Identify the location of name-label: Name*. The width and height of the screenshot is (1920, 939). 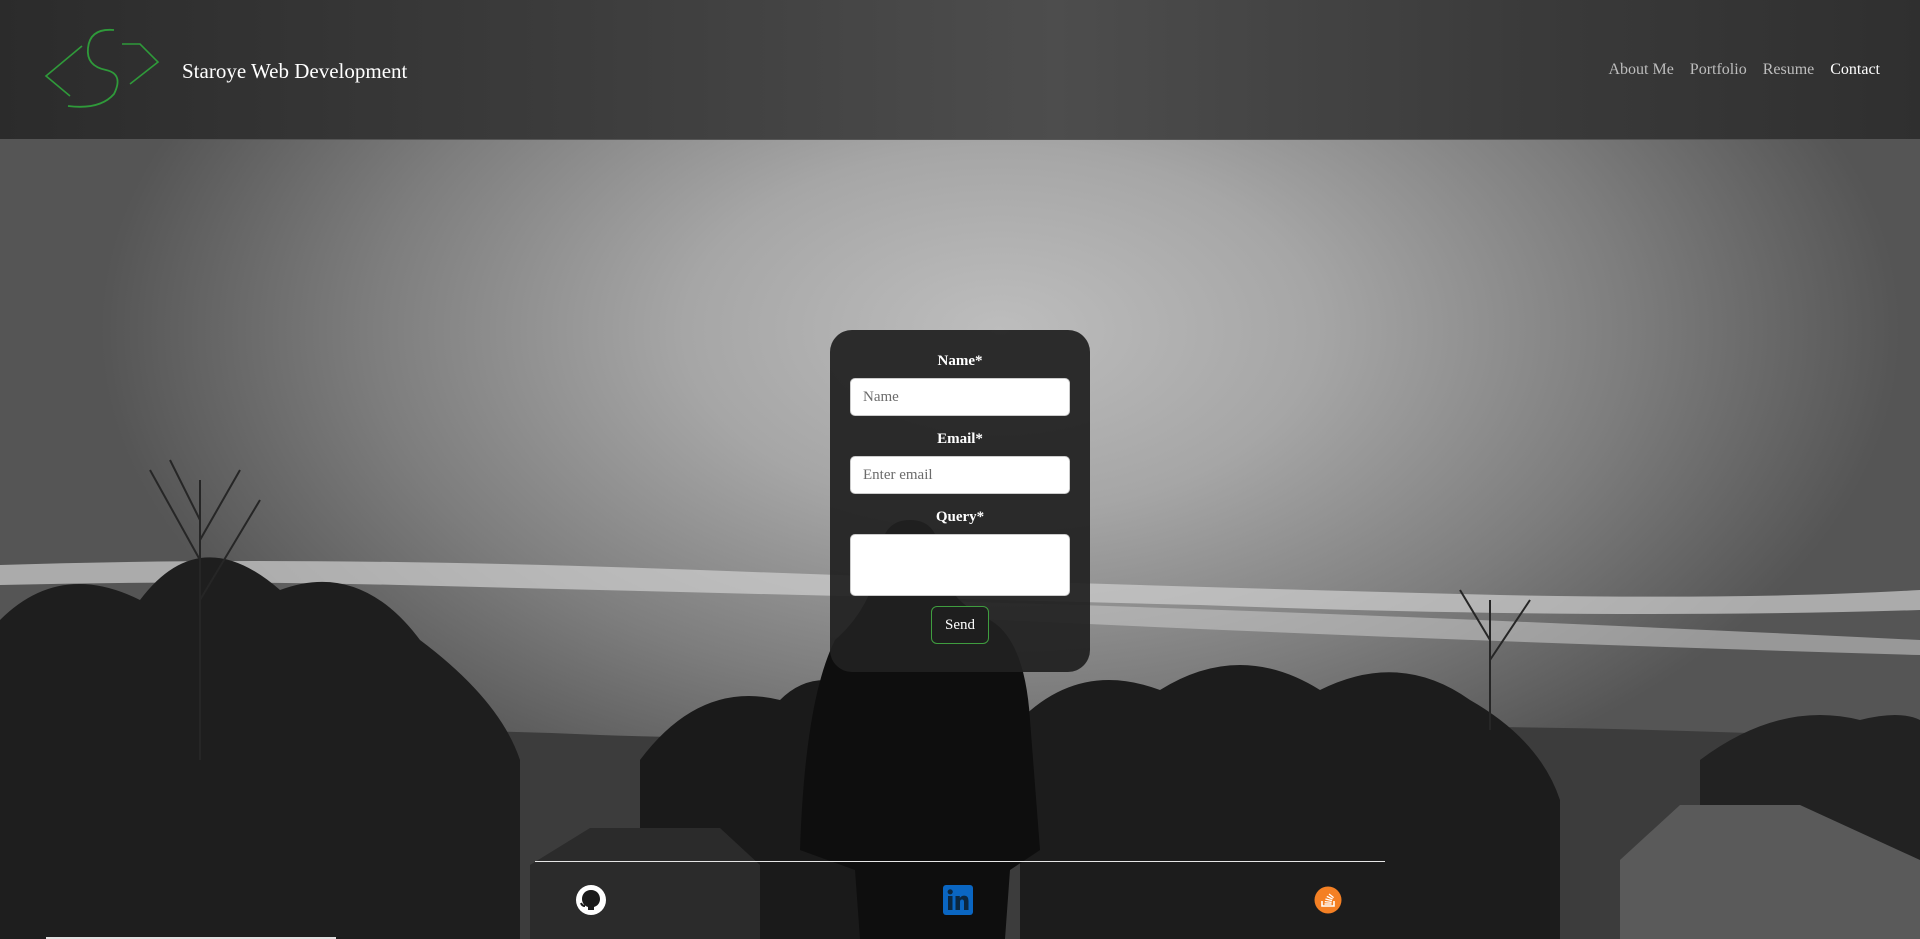
(960, 361).